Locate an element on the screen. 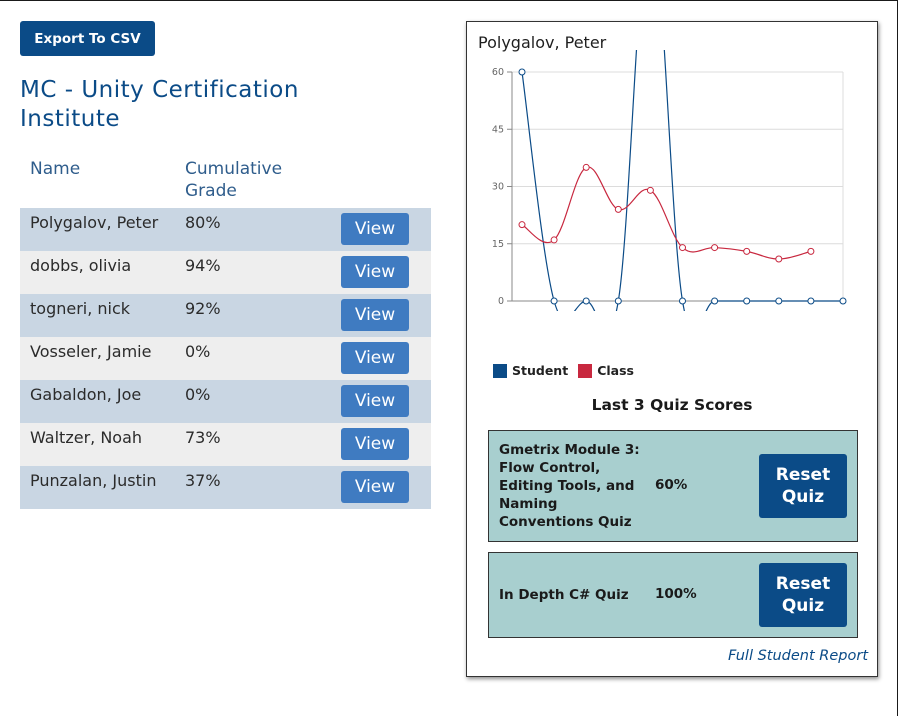  student-name-cell: Gabaldon, Joe is located at coordinates (86, 394).